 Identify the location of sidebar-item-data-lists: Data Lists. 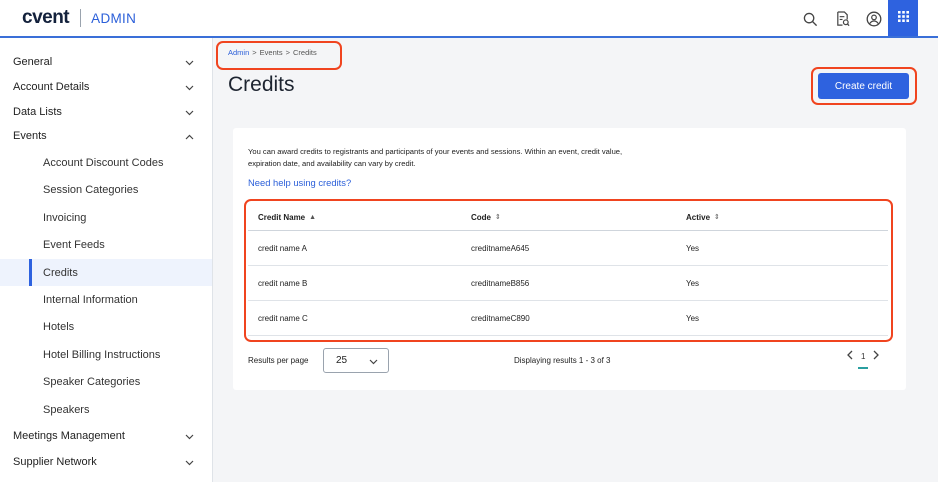
(106, 111).